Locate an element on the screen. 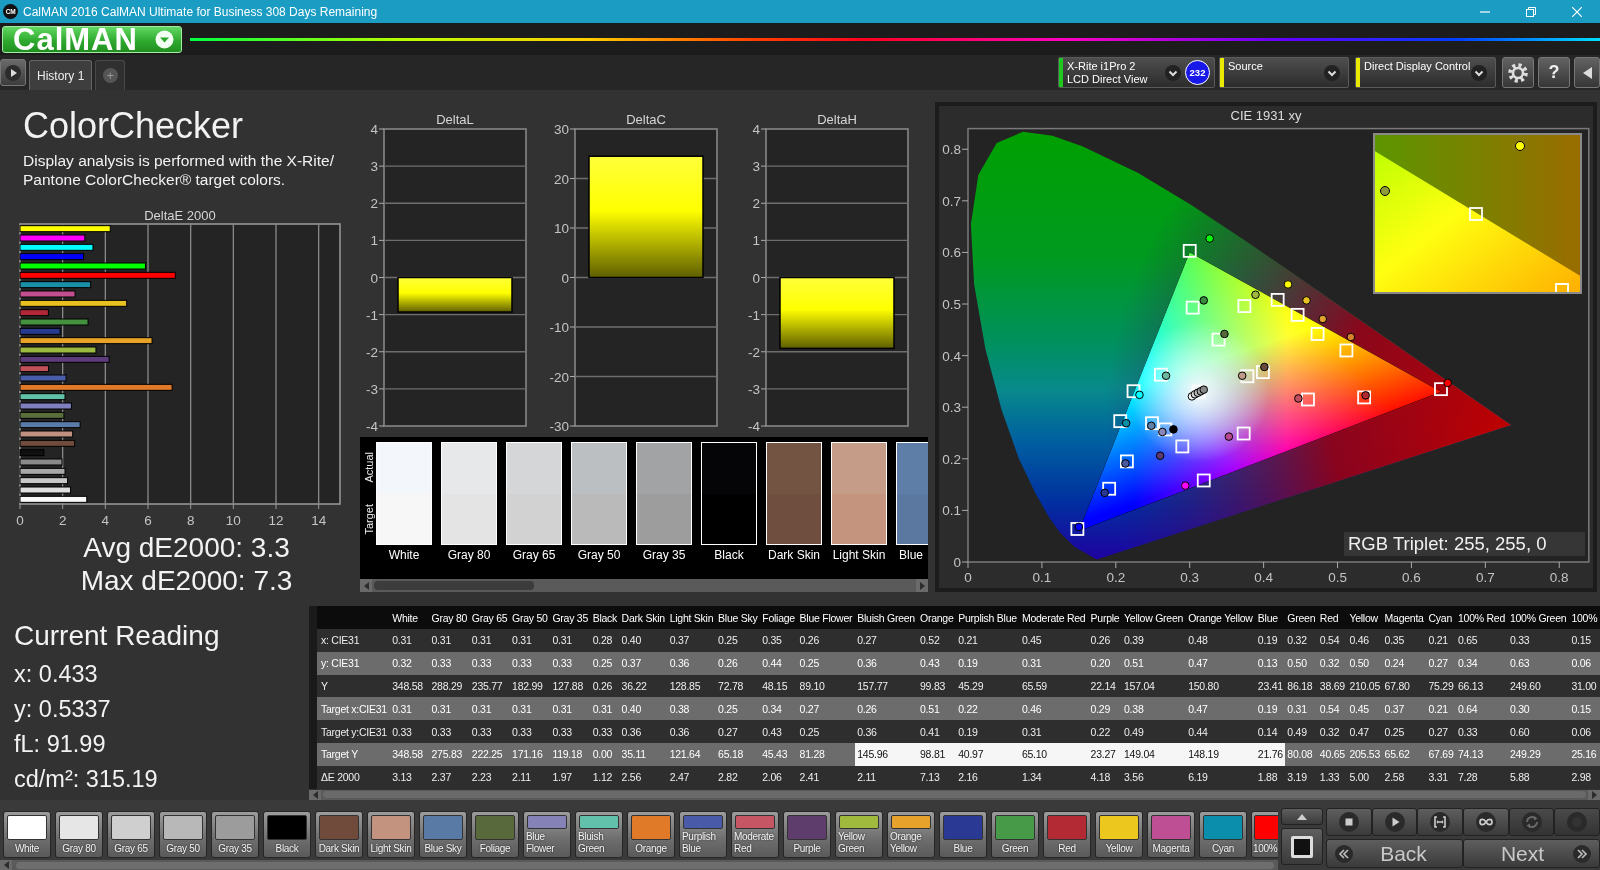  table-cell: 0.40 is located at coordinates (643, 640).